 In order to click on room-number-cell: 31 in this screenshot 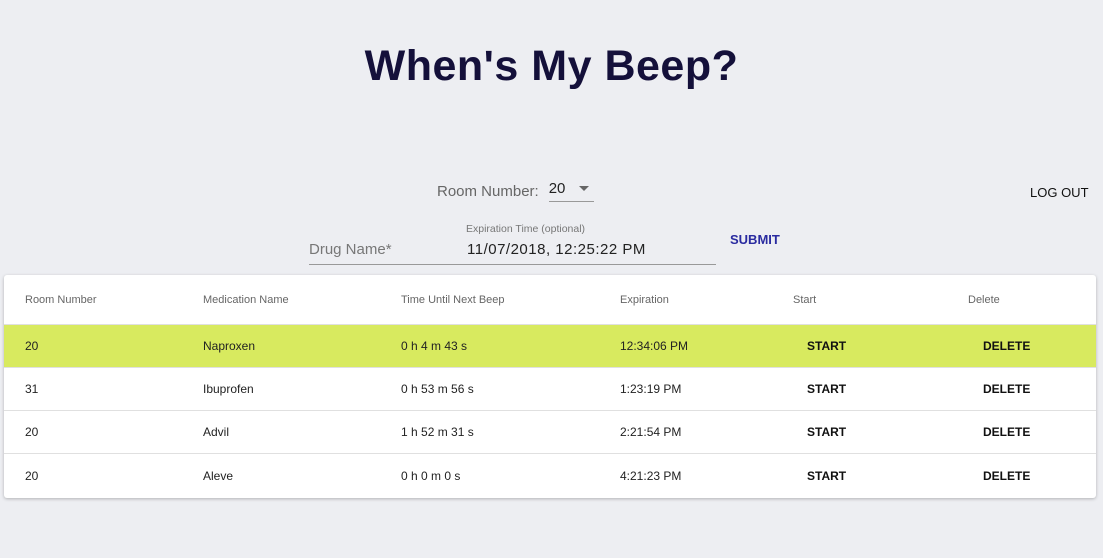, I will do `click(32, 389)`.